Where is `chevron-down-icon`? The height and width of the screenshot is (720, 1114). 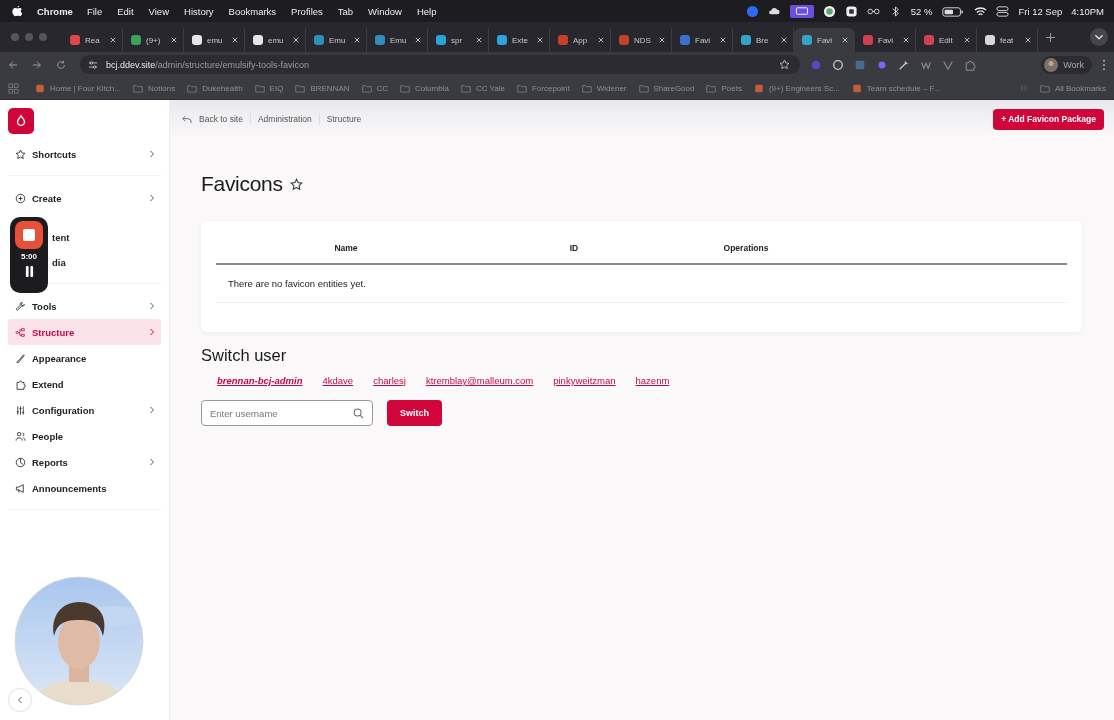 chevron-down-icon is located at coordinates (1099, 37).